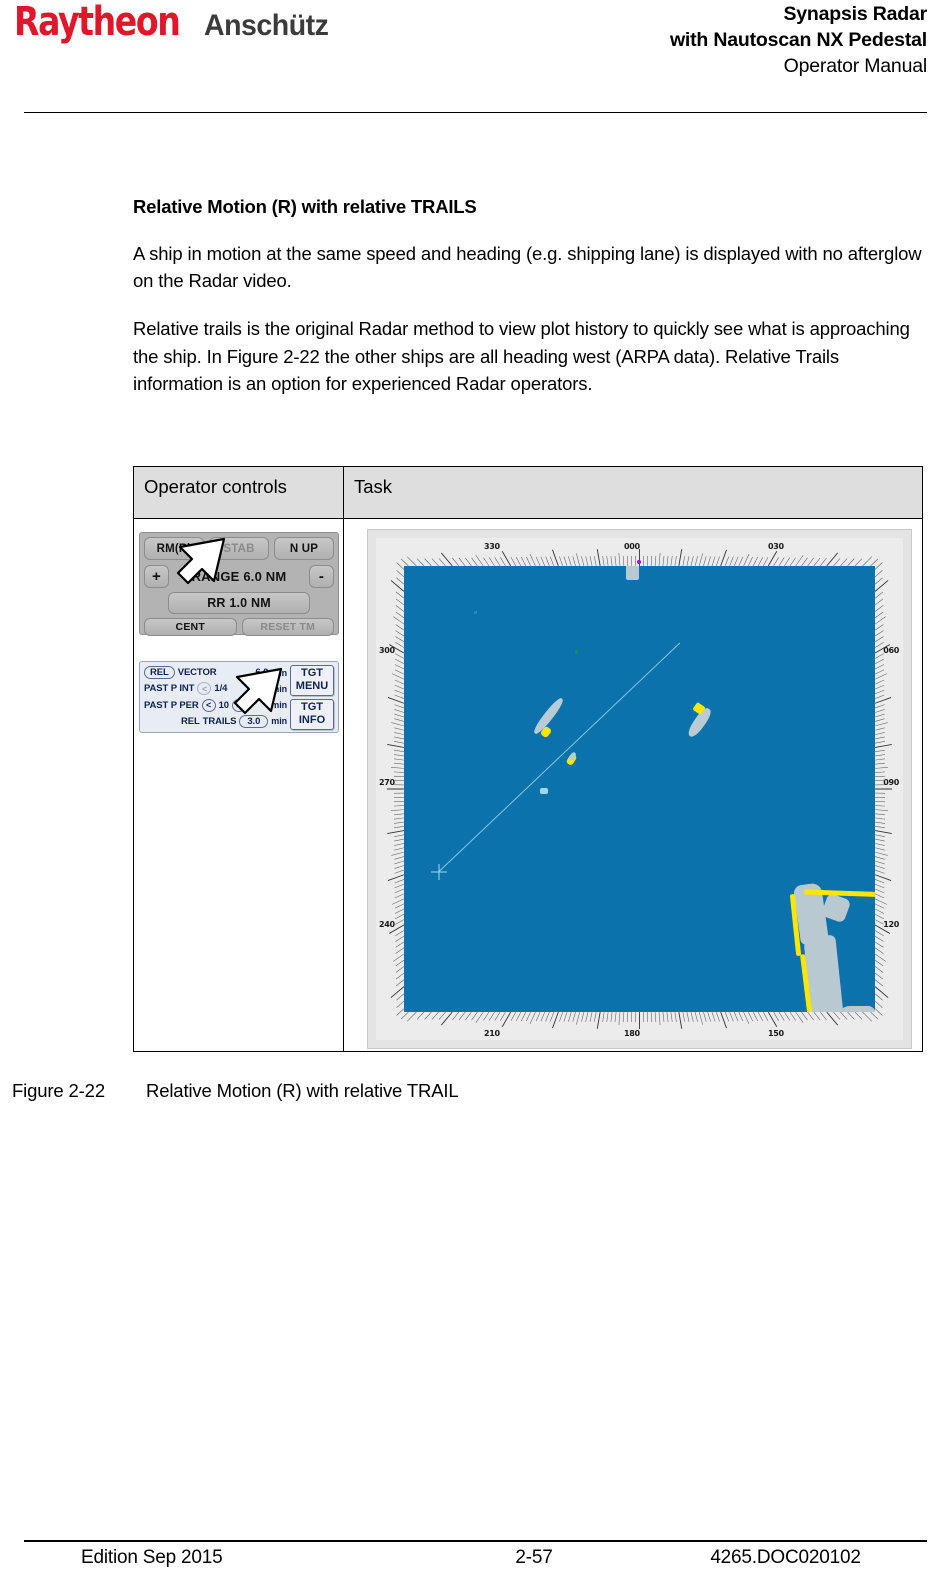  I want to click on radar-blip-small, so click(576, 652).